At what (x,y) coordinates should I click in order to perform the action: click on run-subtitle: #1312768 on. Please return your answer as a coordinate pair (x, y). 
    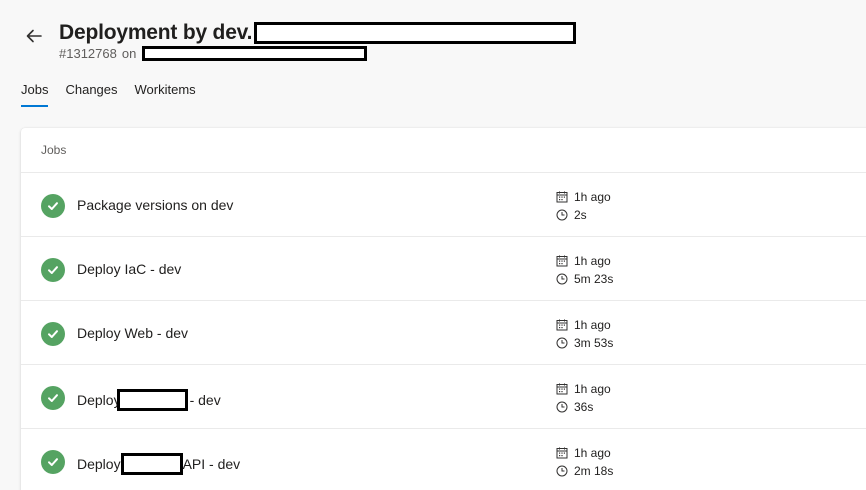
    Looking at the image, I should click on (213, 53).